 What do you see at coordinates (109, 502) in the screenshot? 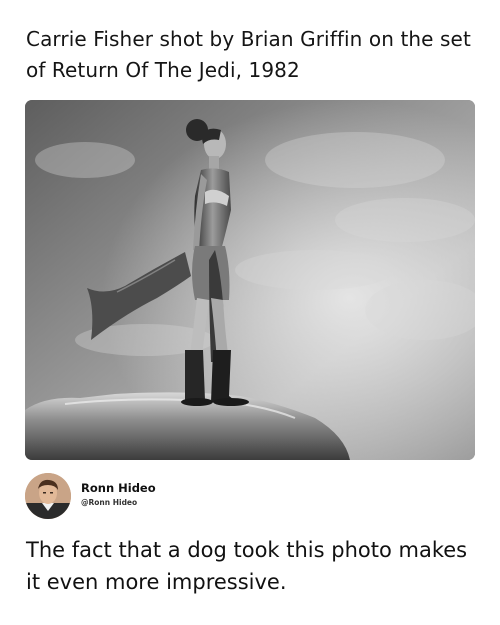
I see `author-handle: @Ronn Hideo` at bounding box center [109, 502].